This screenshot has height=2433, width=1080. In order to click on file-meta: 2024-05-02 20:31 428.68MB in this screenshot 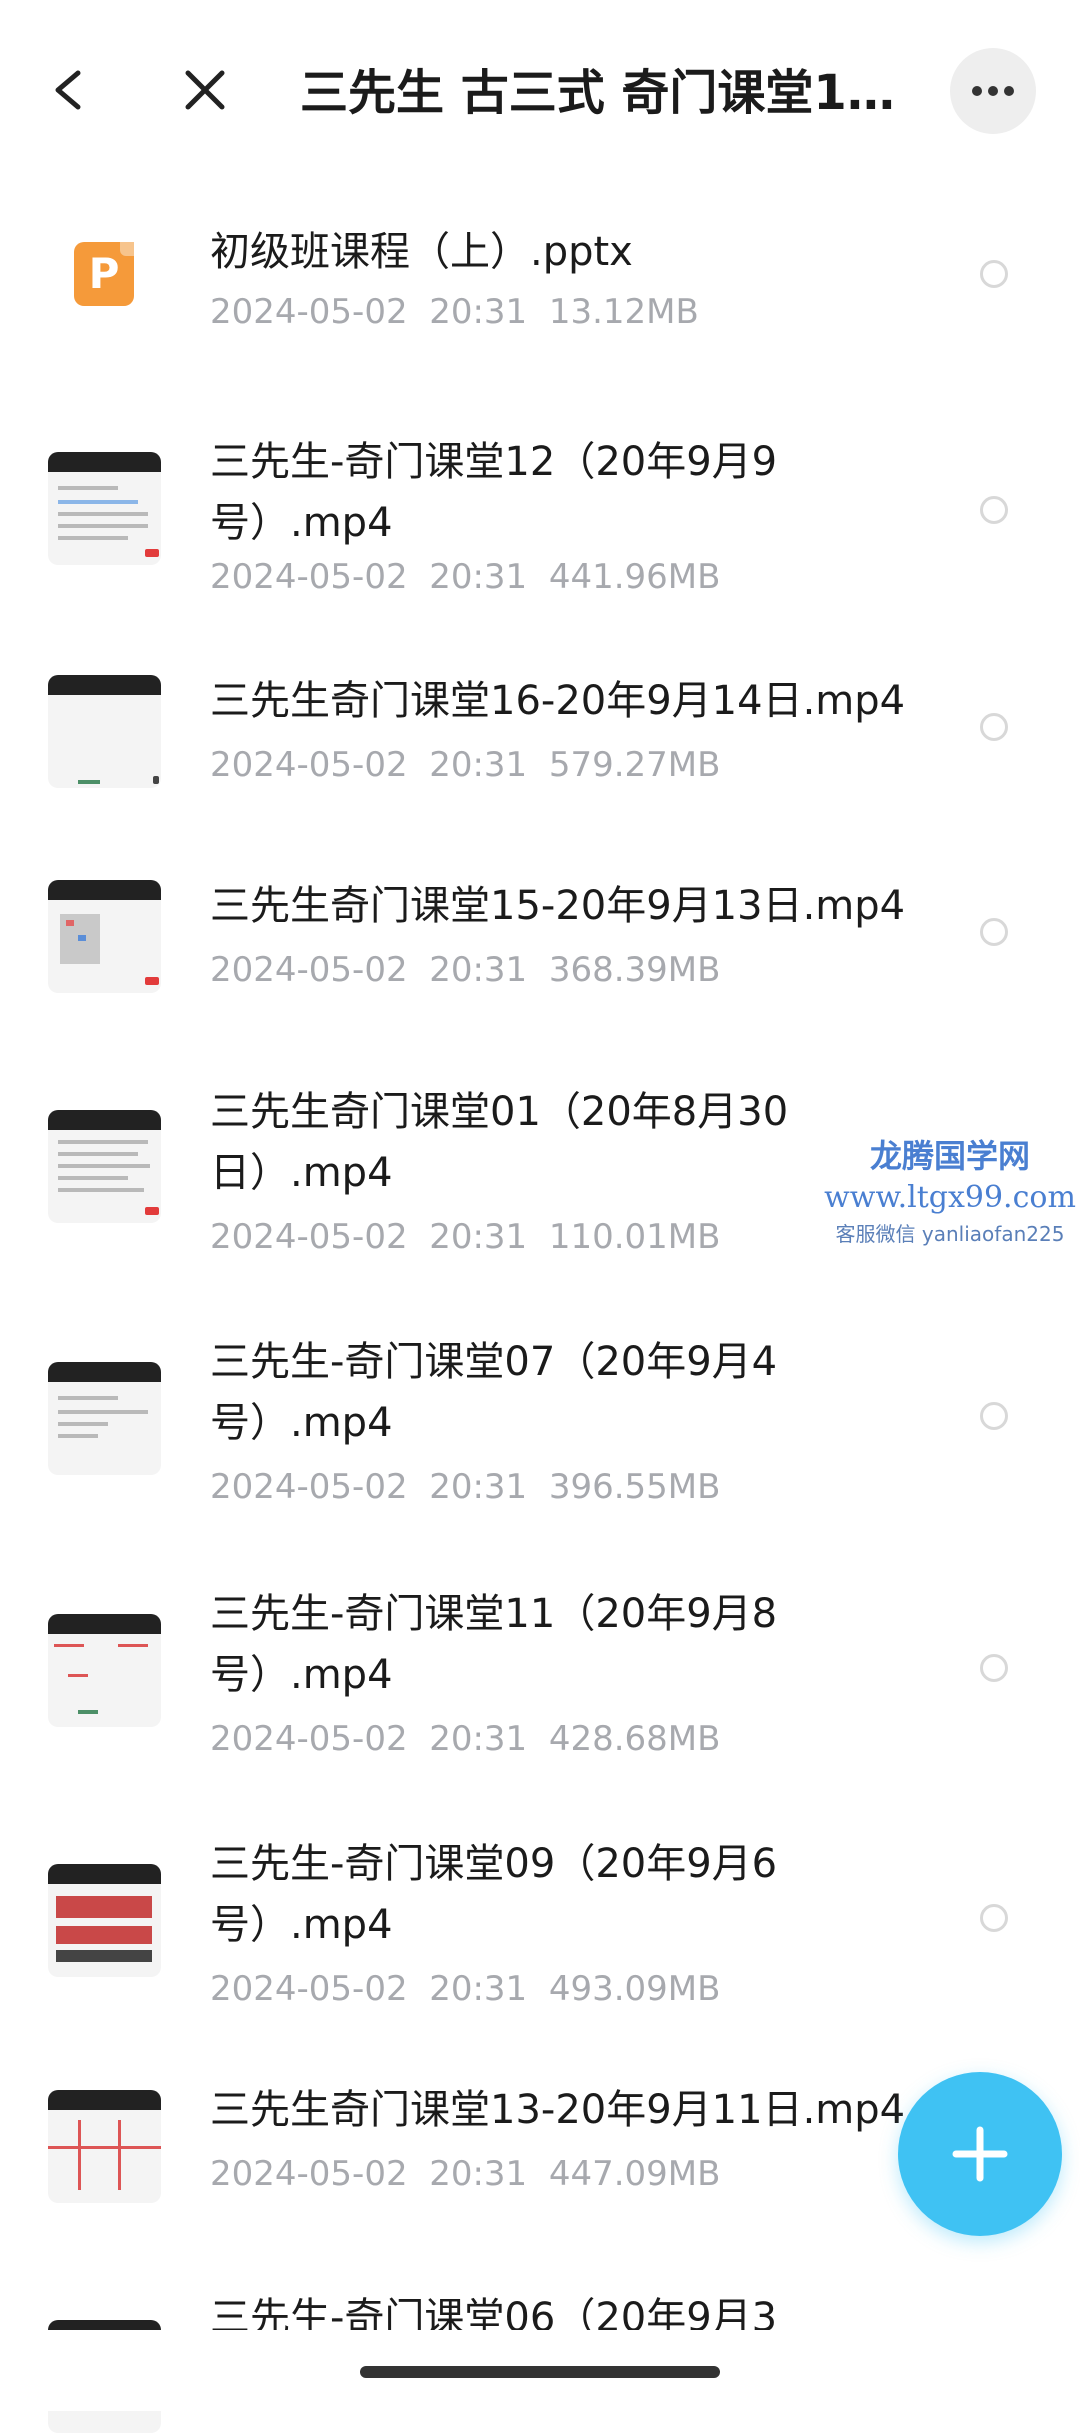, I will do `click(465, 1739)`.